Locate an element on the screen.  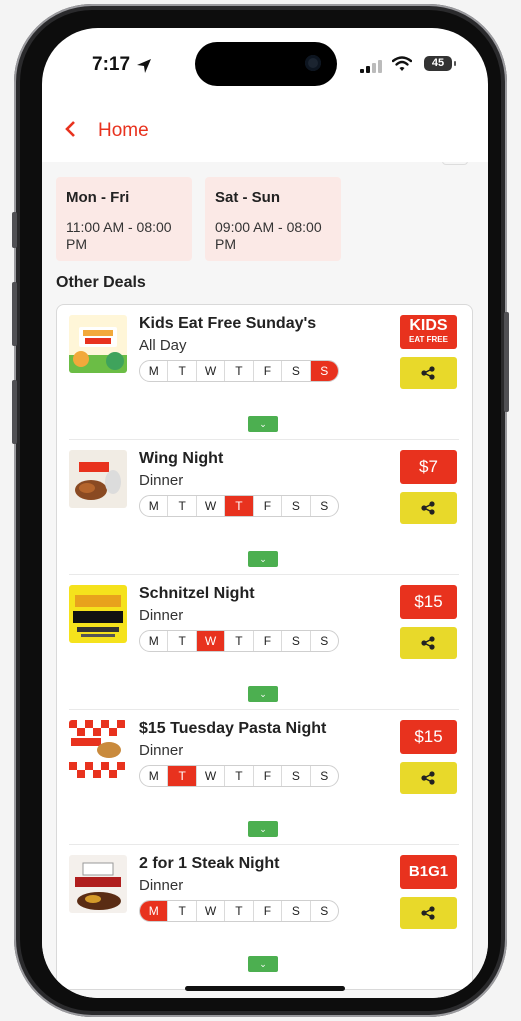
deal-card: Wing Night Dinner MTWTFSS $7 ⌄ is located at coordinates (264, 507).